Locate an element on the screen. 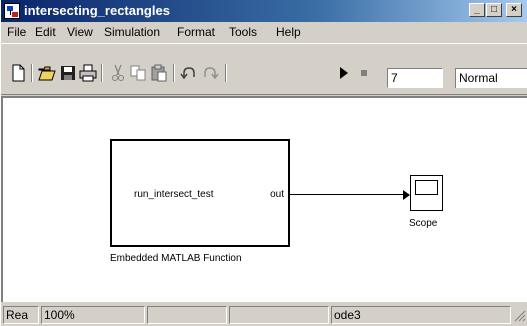 This screenshot has width=527, height=326. embedded-matlab-function-block: run_intersect_test out is located at coordinates (200, 193).